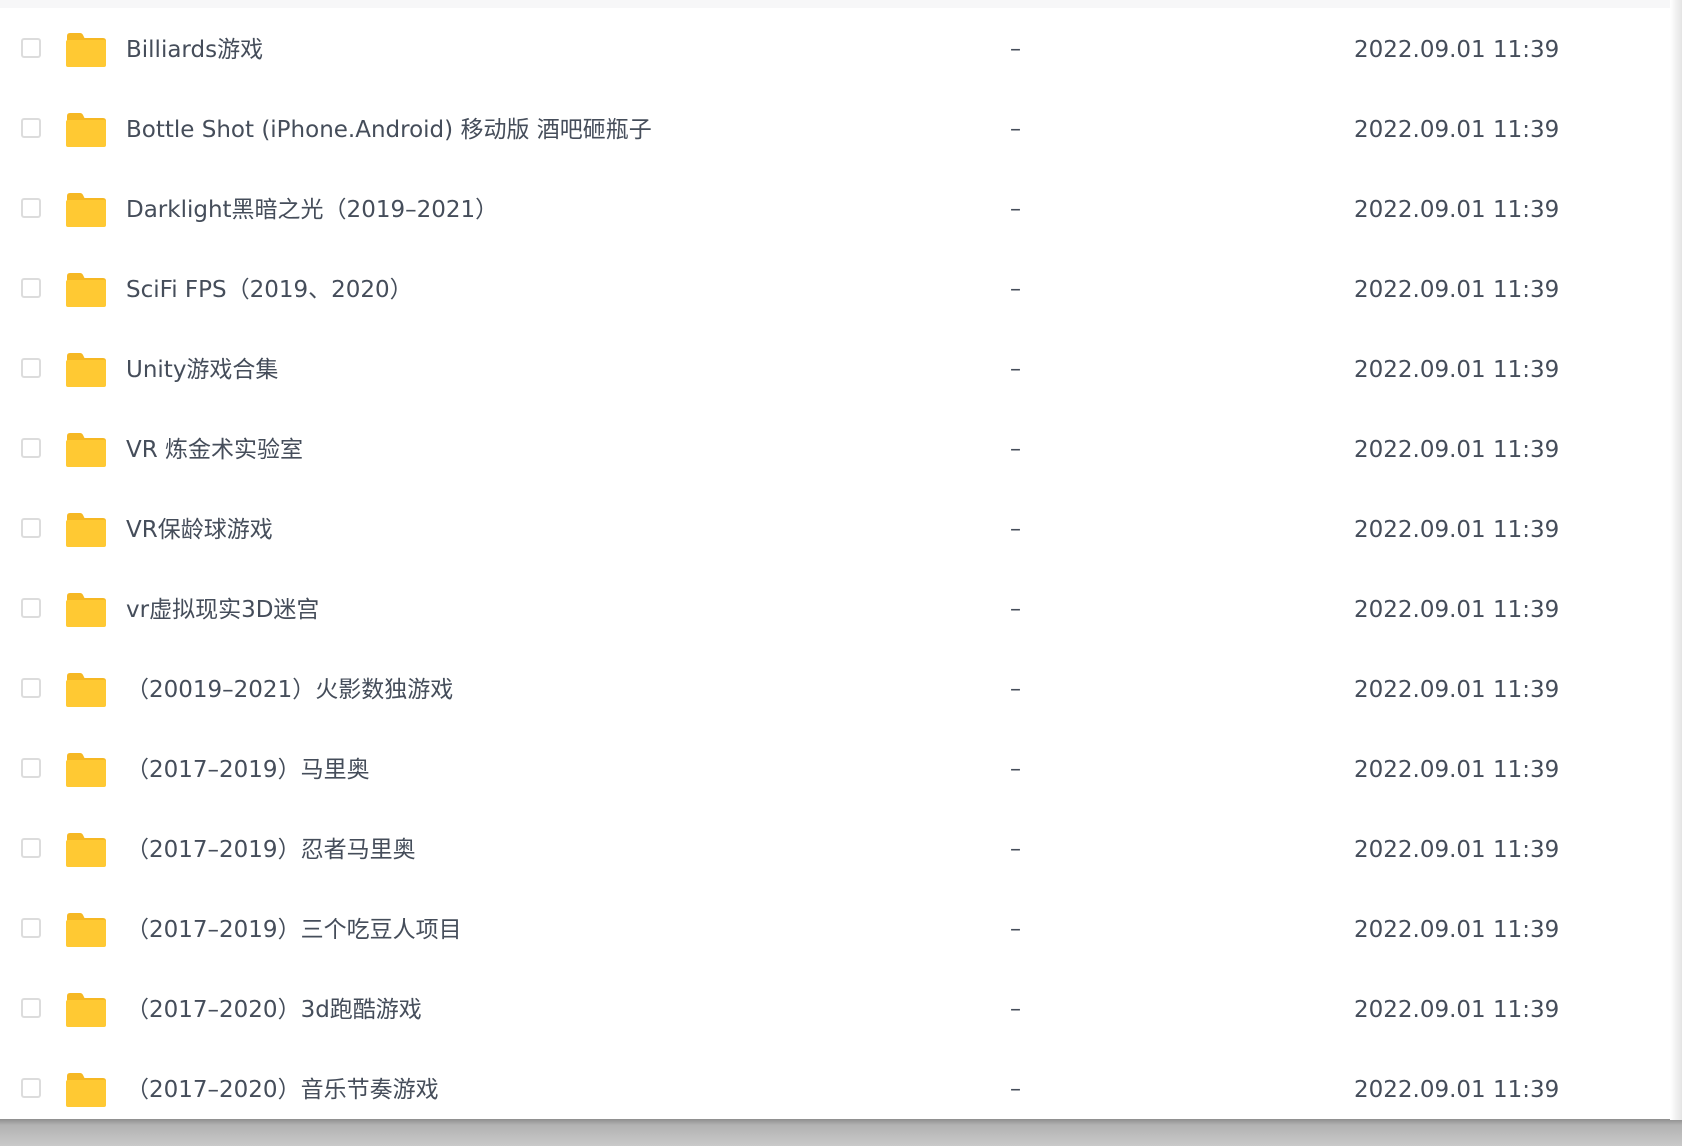 The image size is (1682, 1146). I want to click on file-row: （2017–2020）音乐节奏游戏 – 2022.09.01 11:39, so click(835, 1090).